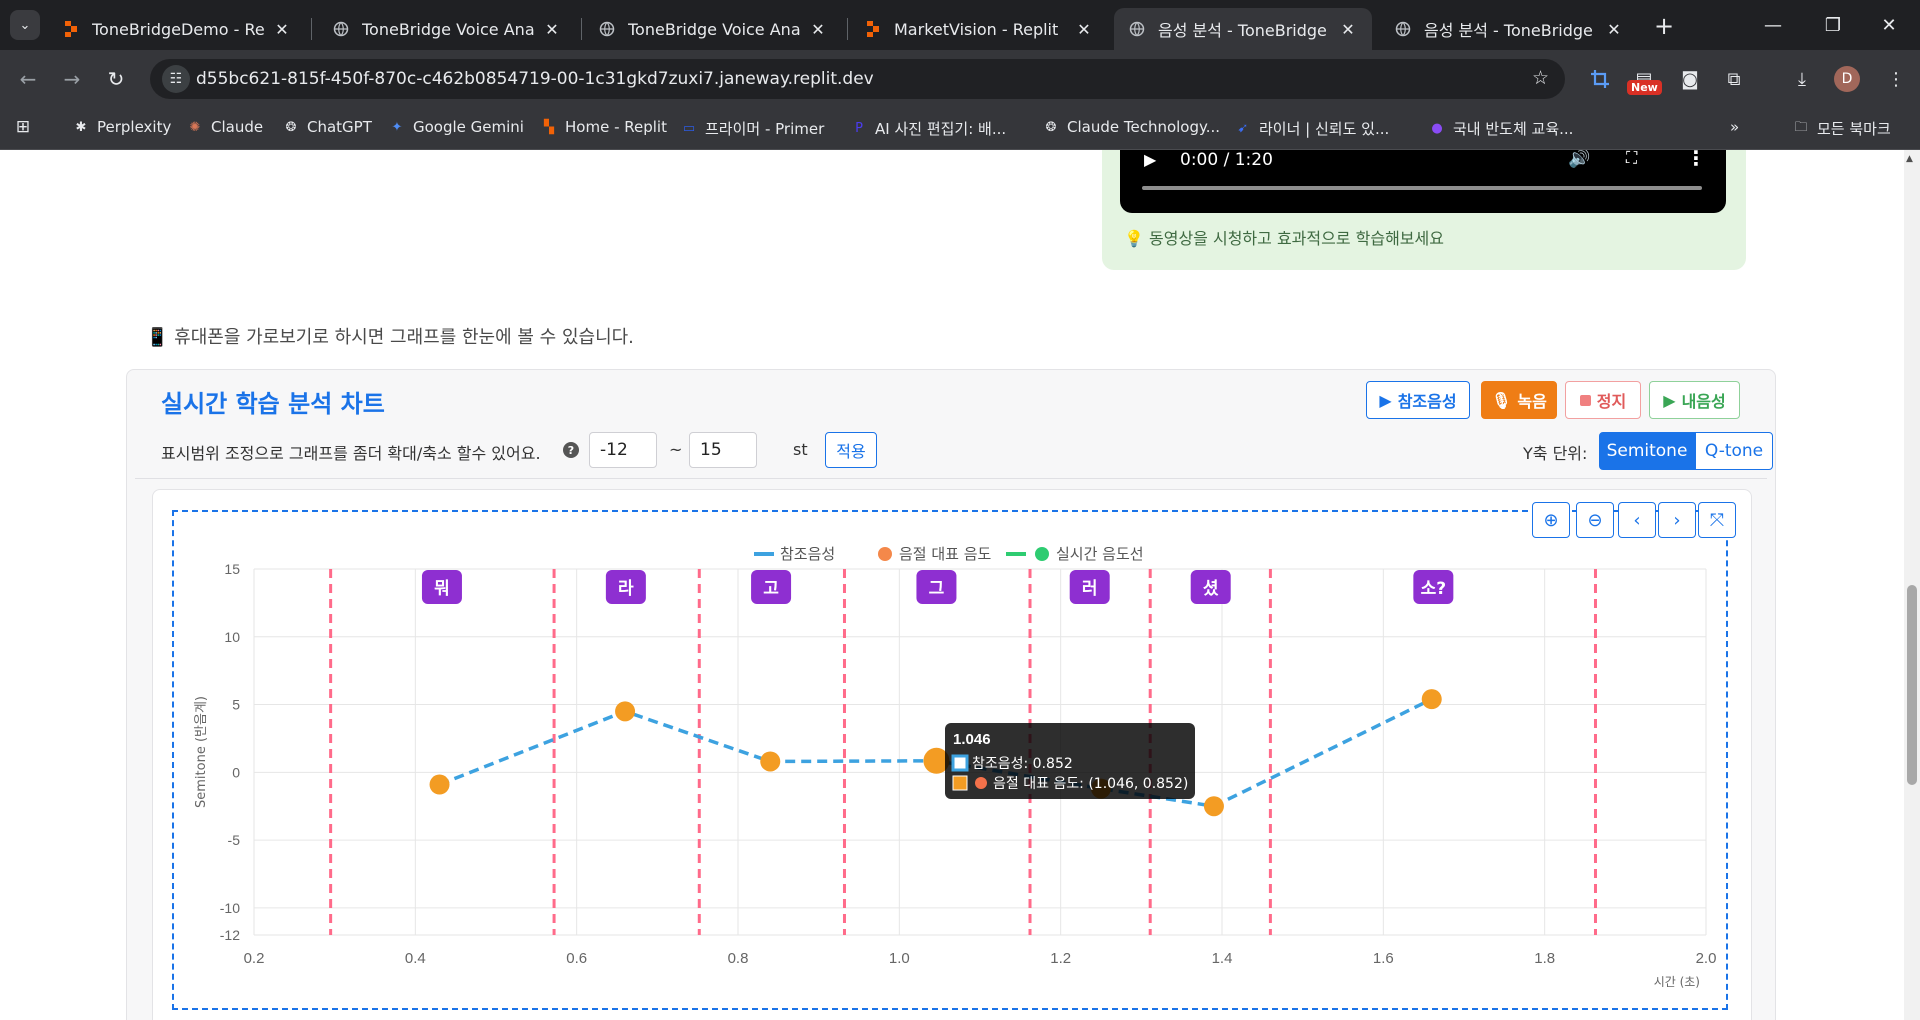 Image resolution: width=1920 pixels, height=1020 pixels. I want to click on y-tick-label: 5, so click(236, 705).